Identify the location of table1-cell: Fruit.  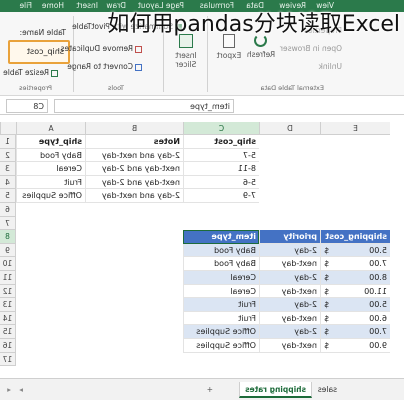
(50, 182).